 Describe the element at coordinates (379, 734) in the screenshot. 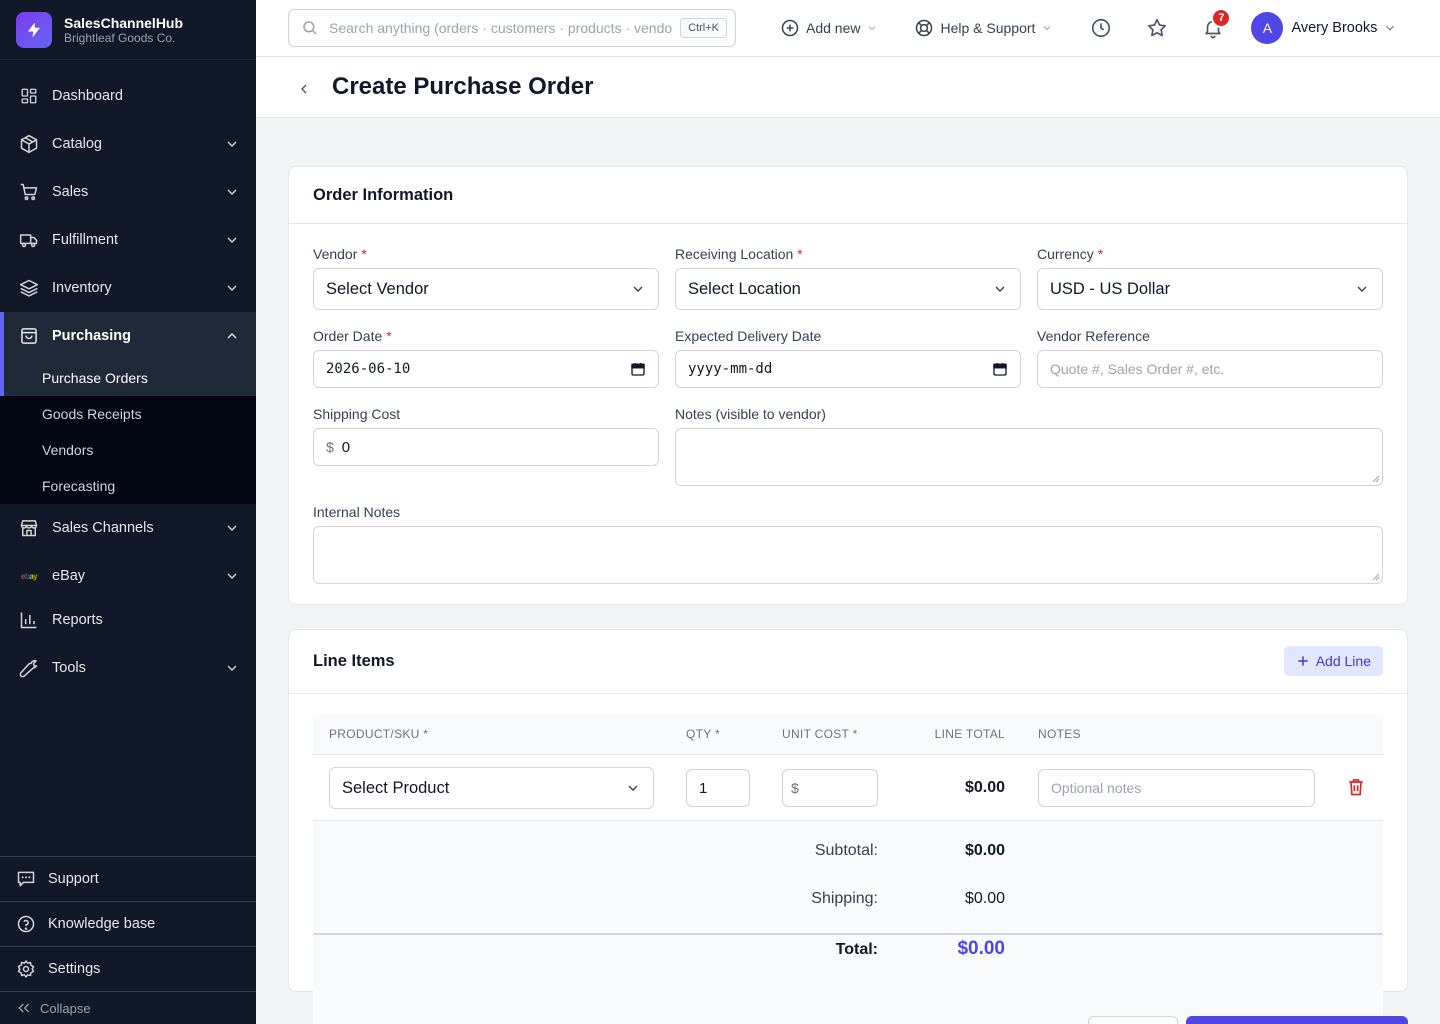

I see `column-header-product: PRODUCT/SKU *` at that location.